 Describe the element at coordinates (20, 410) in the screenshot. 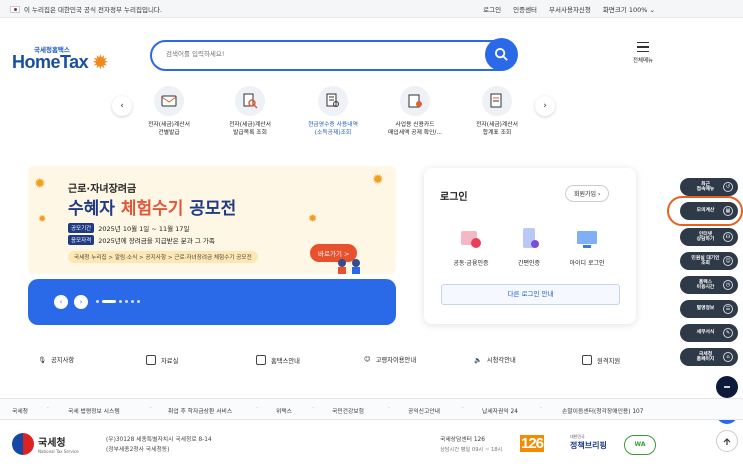

I see `footer-link: 국세청` at that location.